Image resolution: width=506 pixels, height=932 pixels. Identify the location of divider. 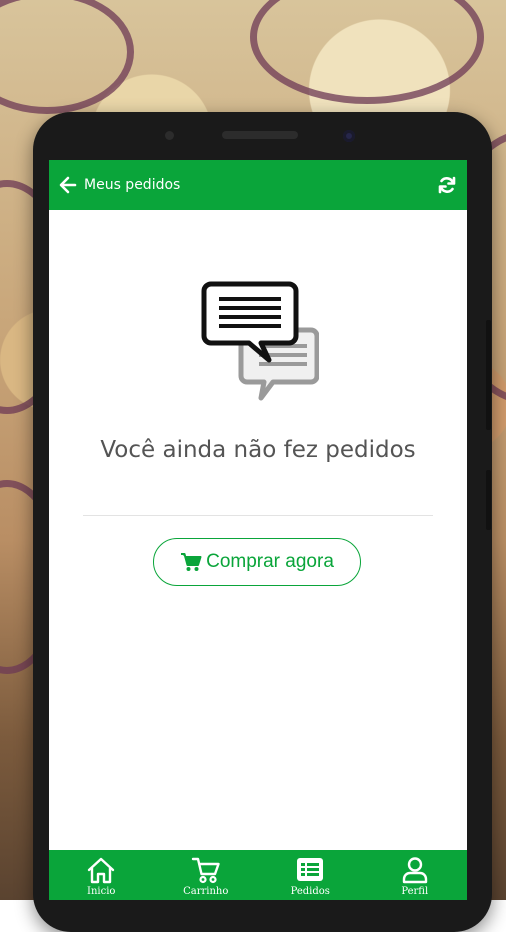
(258, 515).